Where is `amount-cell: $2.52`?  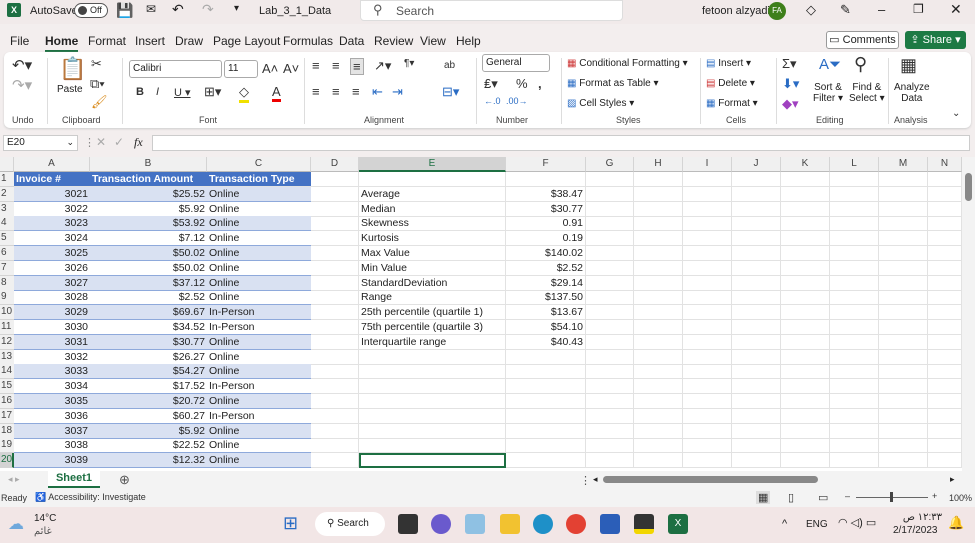
amount-cell: $2.52 is located at coordinates (148, 298).